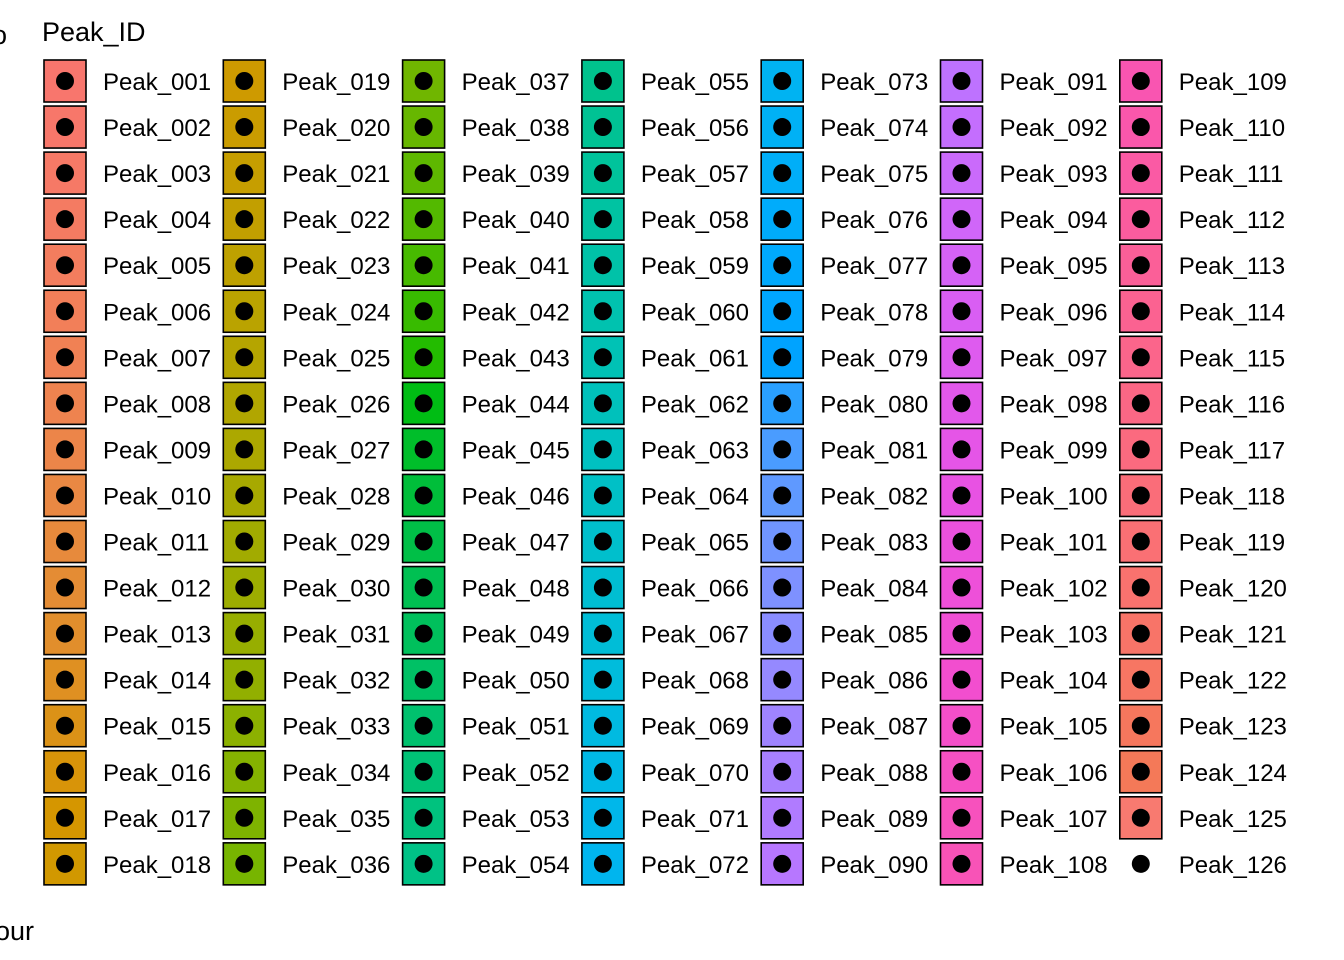  Describe the element at coordinates (485, 173) in the screenshot. I see `legend-entry: Peak_039` at that location.